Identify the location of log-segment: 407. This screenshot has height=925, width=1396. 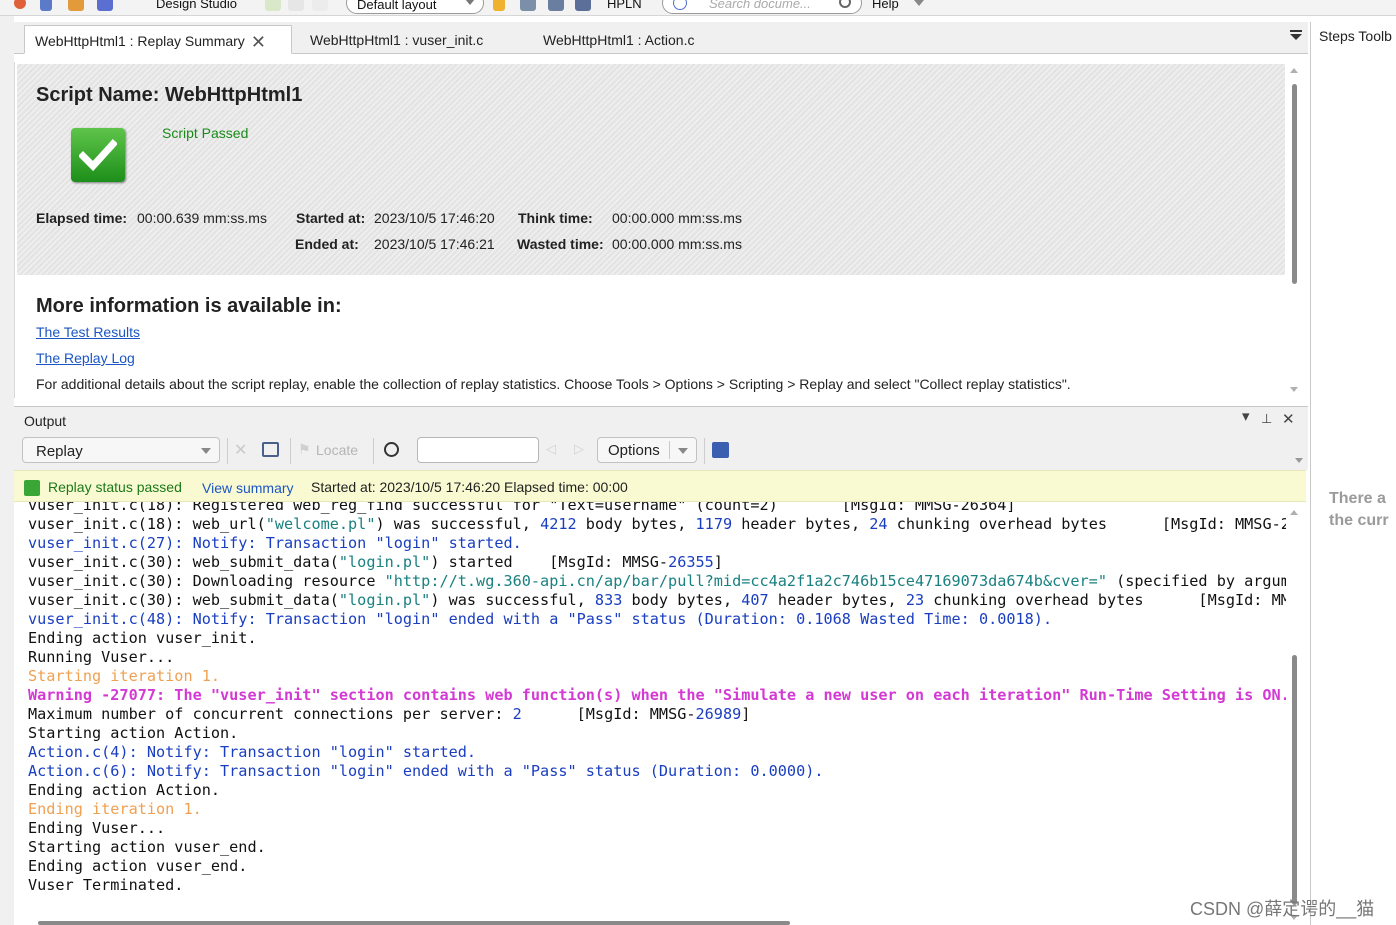
(755, 600).